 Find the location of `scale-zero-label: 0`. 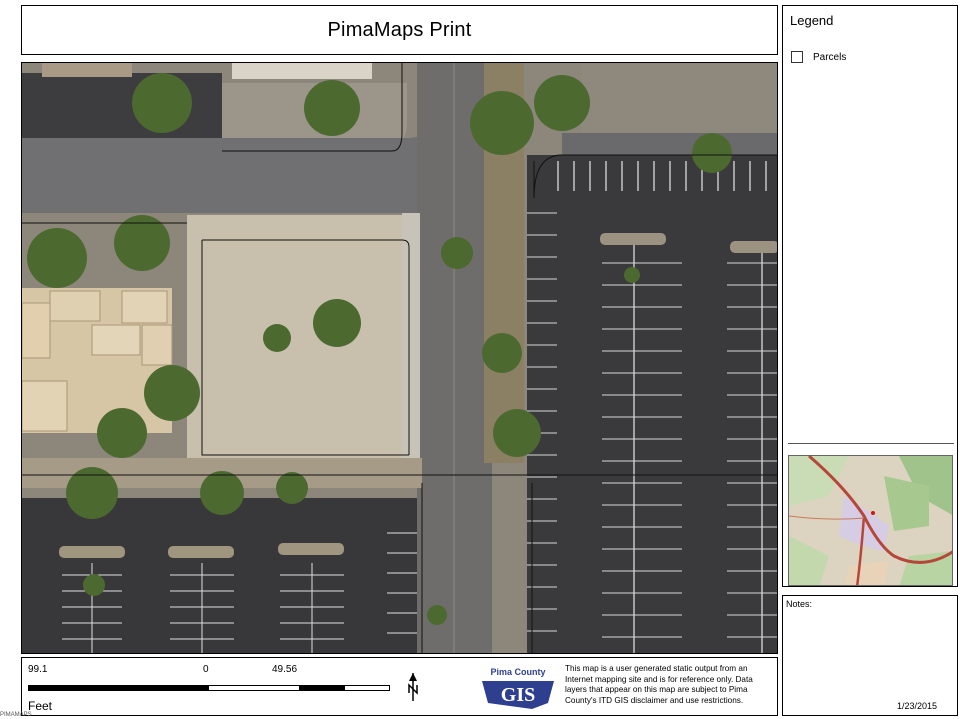

scale-zero-label: 0 is located at coordinates (206, 669).